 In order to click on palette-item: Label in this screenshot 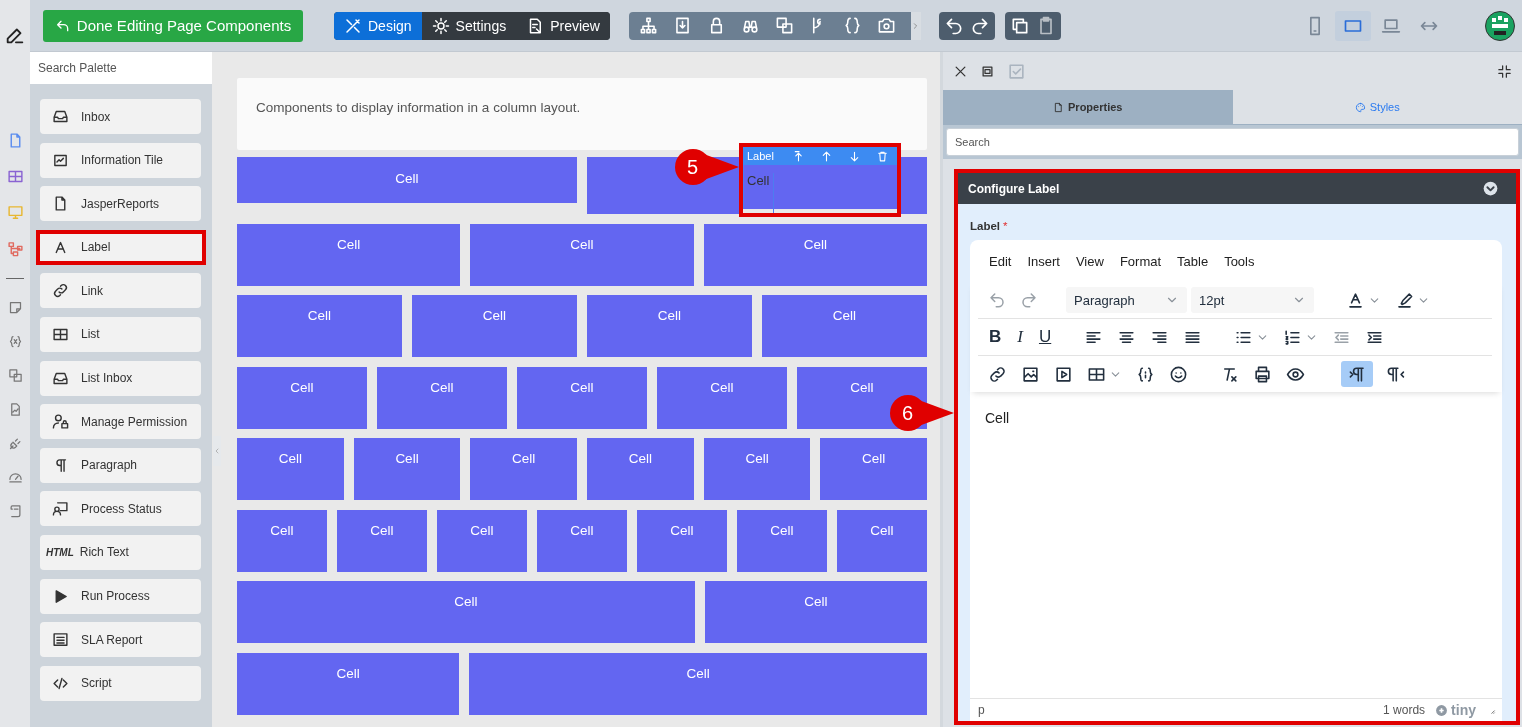, I will do `click(121, 247)`.